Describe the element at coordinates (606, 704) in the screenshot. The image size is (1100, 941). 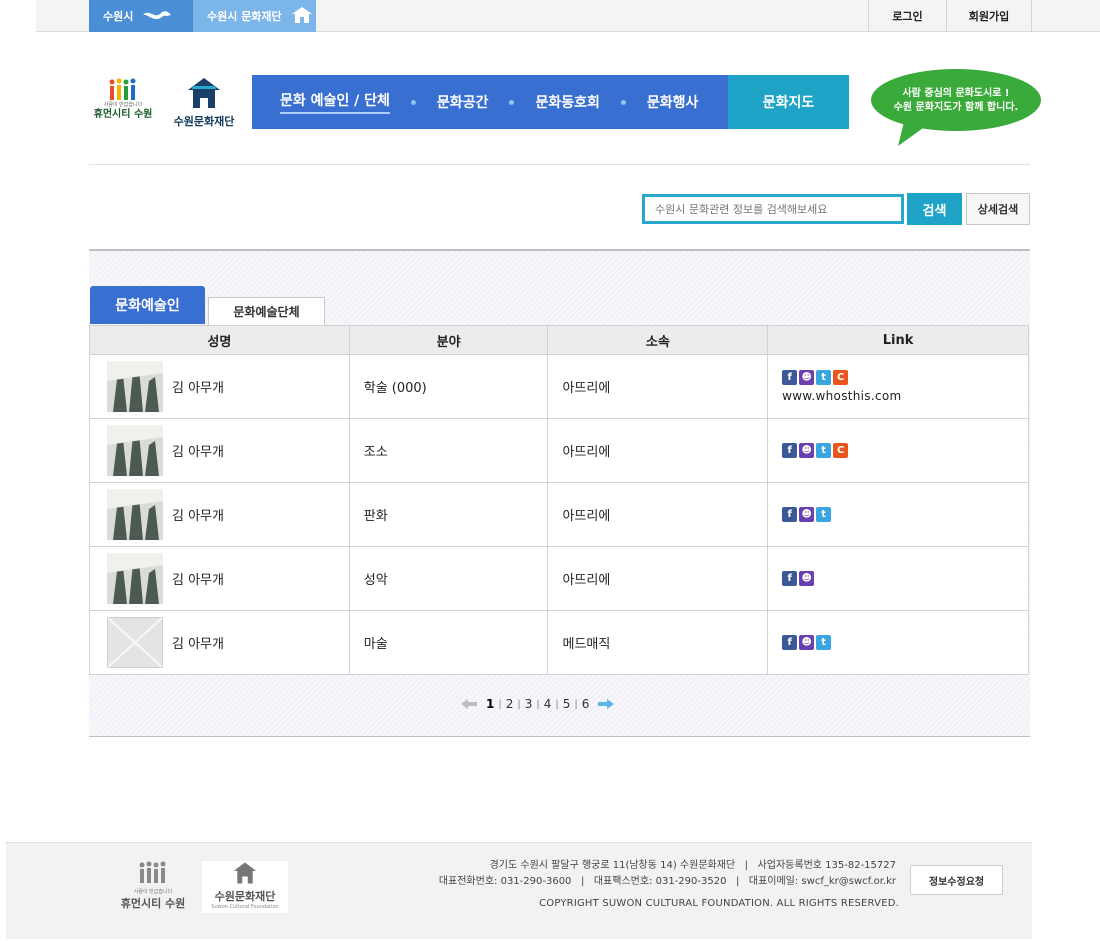
I see `next-page-arrow-icon` at that location.